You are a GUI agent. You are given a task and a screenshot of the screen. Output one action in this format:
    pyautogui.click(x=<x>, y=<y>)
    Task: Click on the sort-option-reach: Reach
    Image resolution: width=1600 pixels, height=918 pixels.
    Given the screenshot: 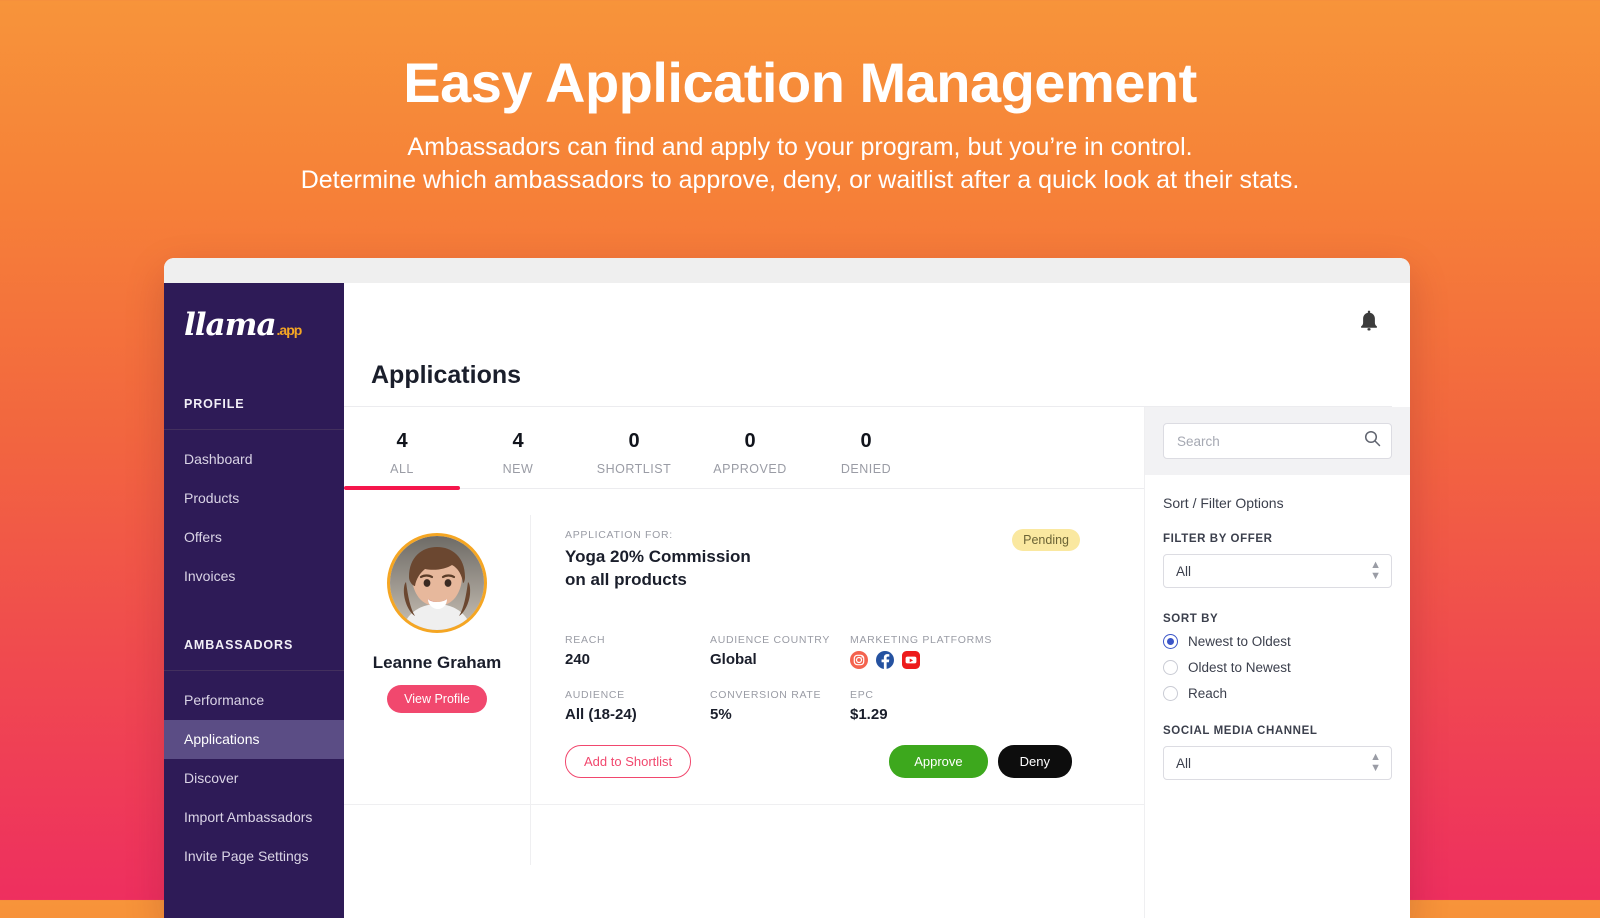 What is the action you would take?
    pyautogui.click(x=1277, y=693)
    